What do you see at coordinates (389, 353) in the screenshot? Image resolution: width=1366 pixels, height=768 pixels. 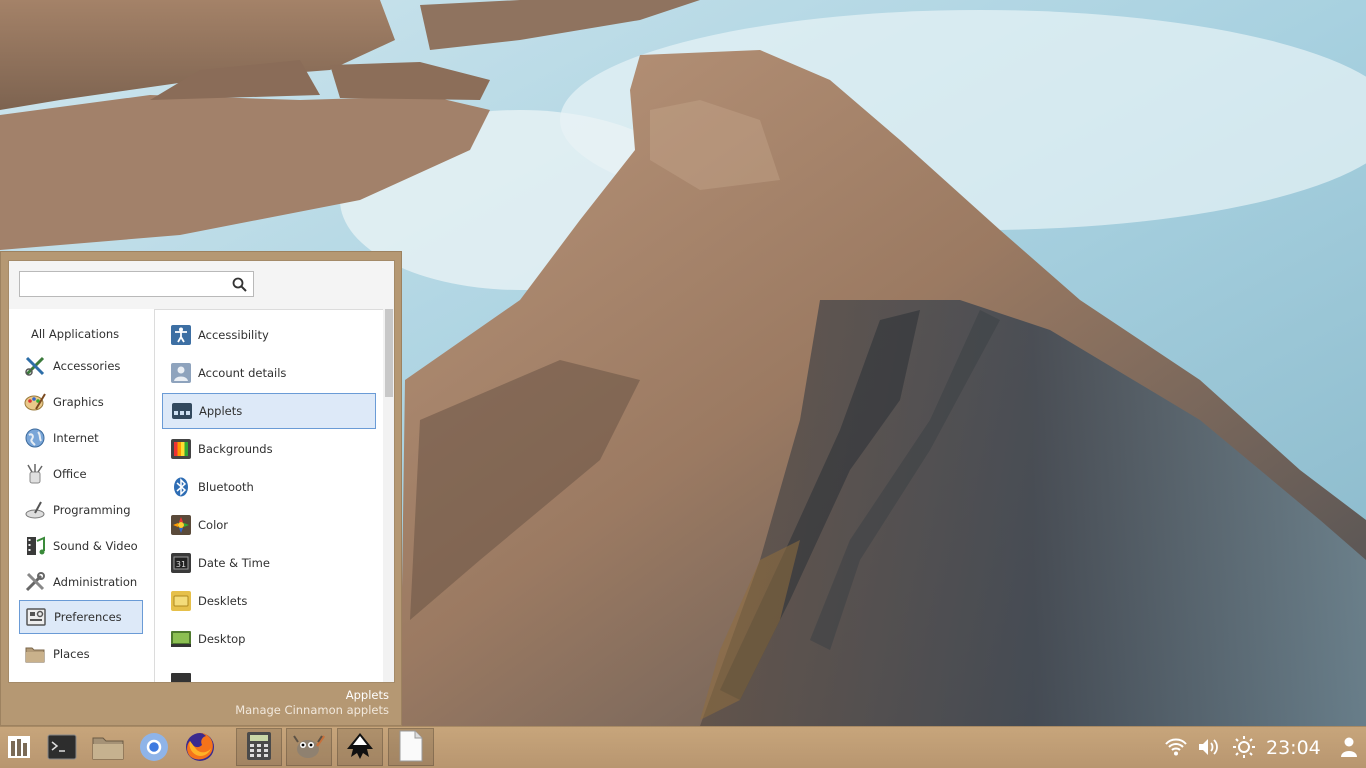 I see `scrollbar-thumb` at bounding box center [389, 353].